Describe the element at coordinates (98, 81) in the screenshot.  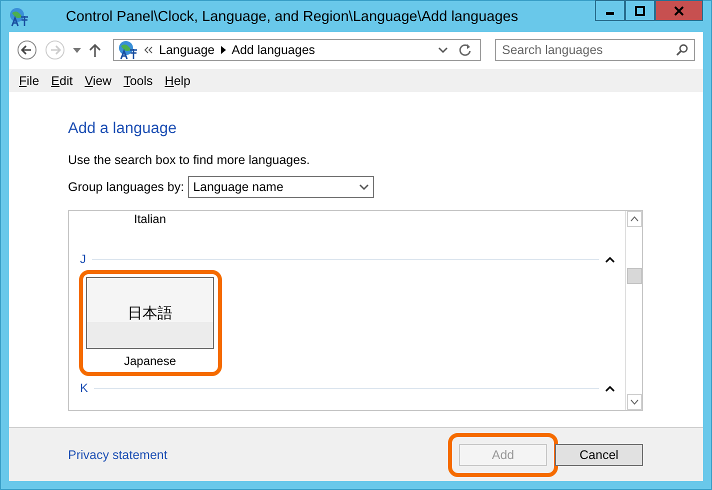
I see `menu-item: View` at that location.